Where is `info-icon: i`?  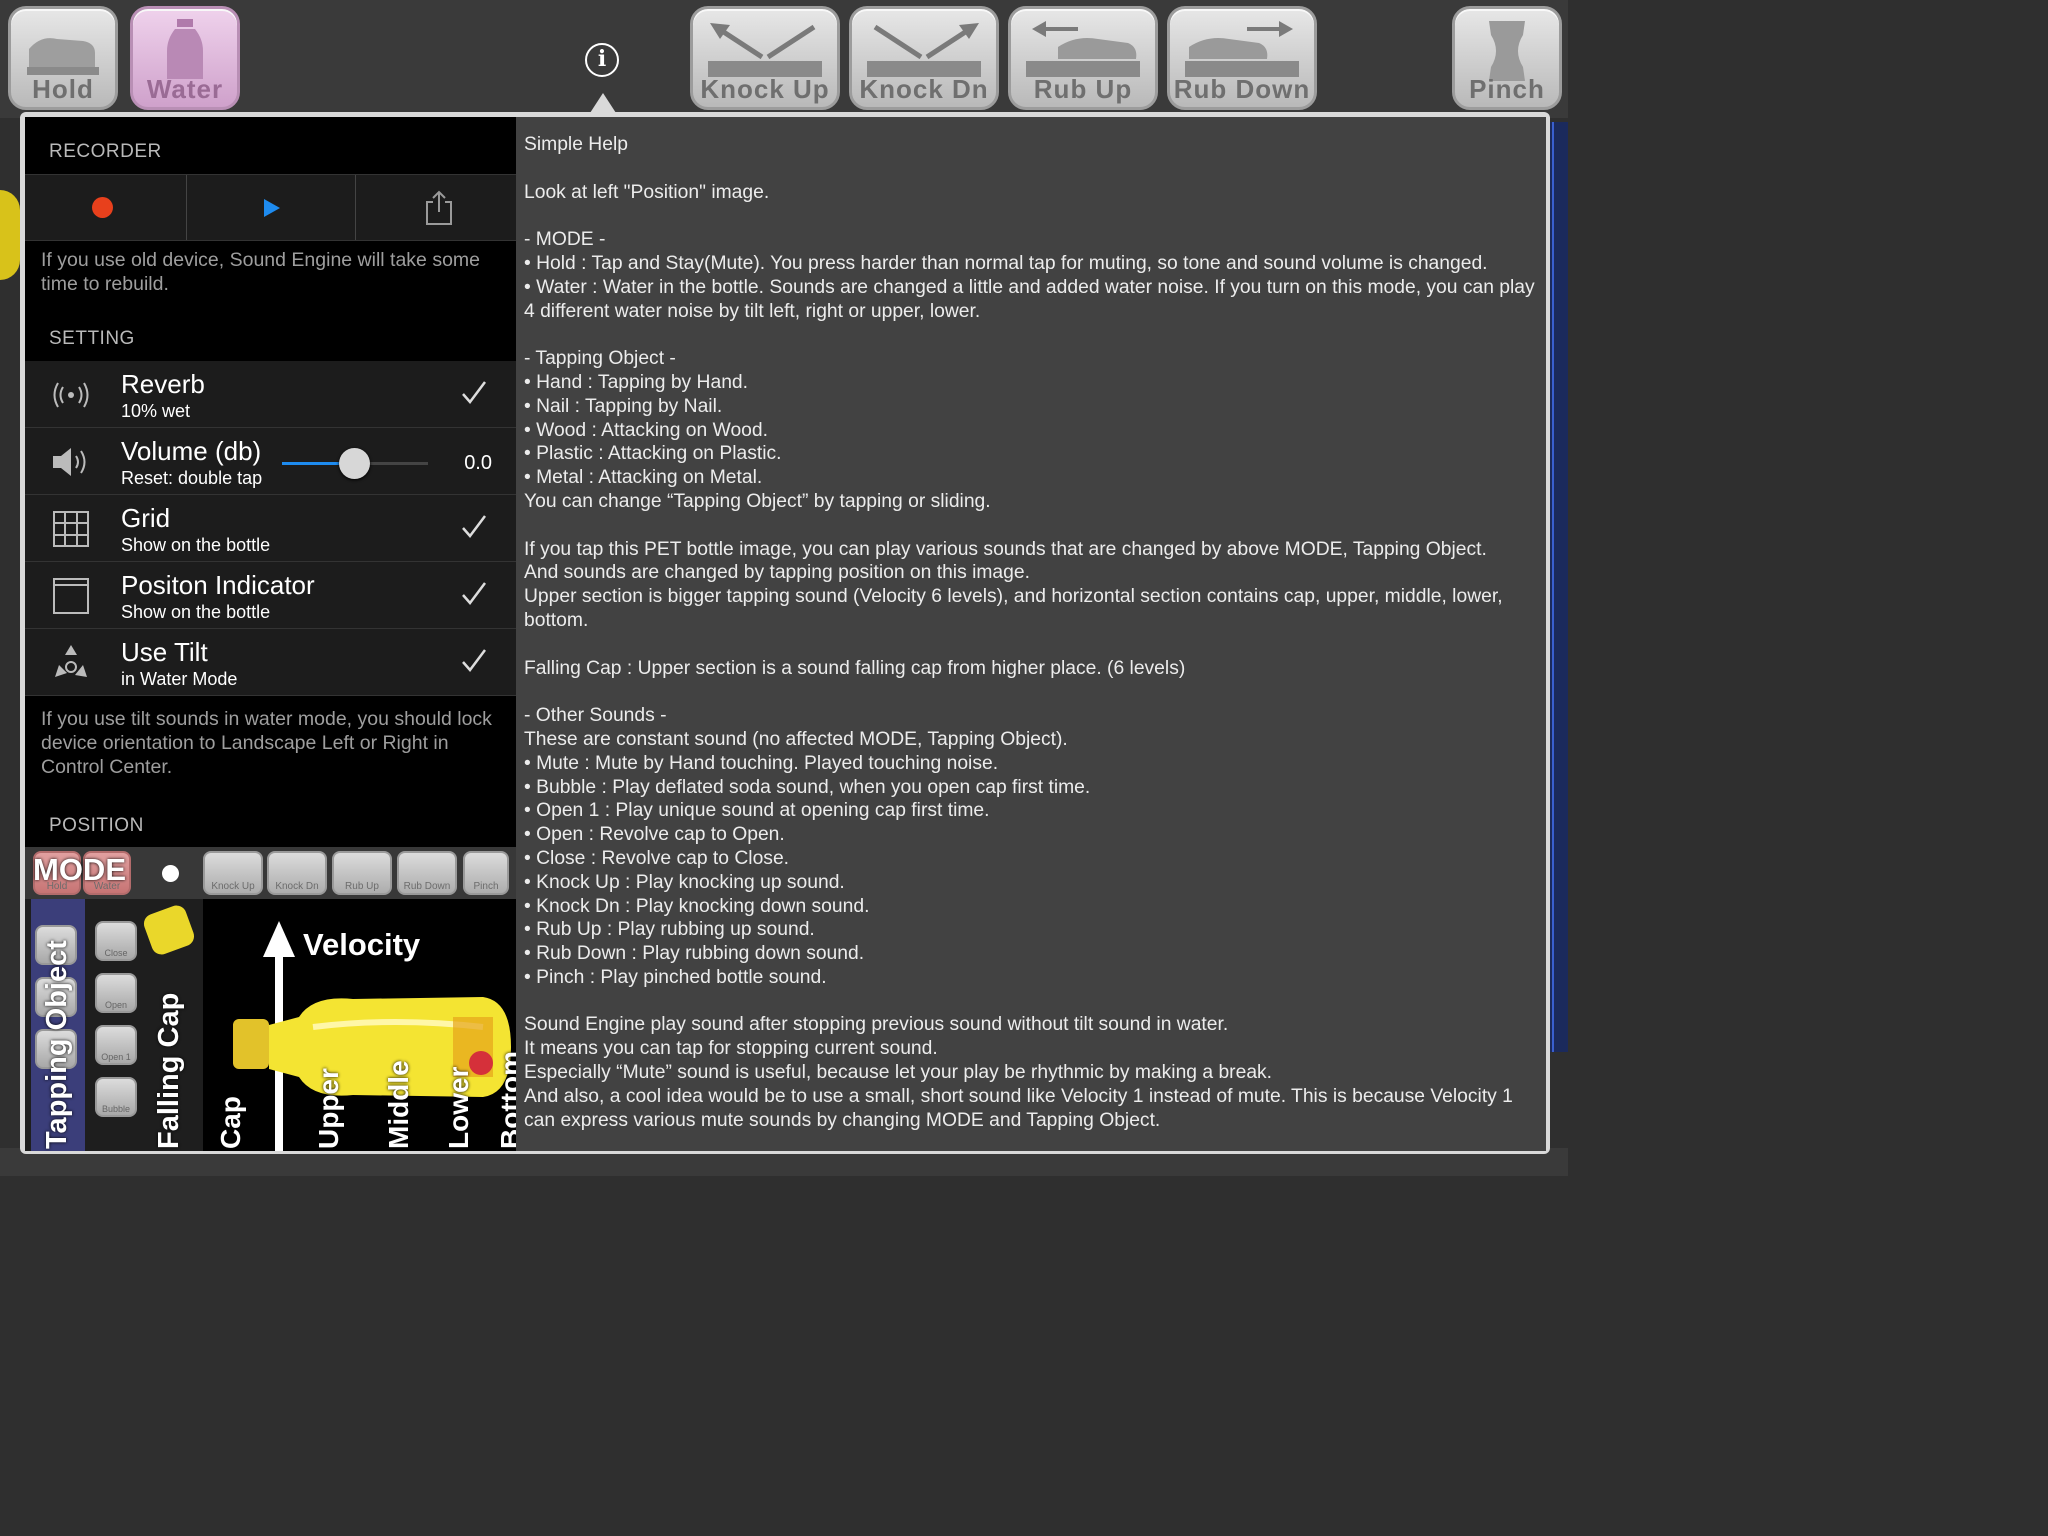 info-icon: i is located at coordinates (602, 60).